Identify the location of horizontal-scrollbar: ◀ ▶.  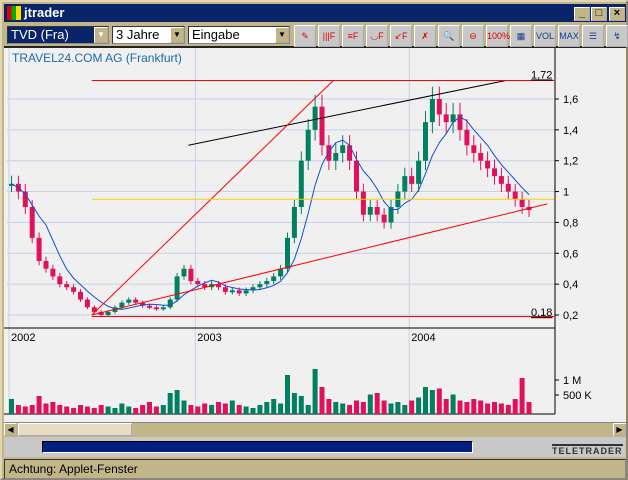
(315, 429).